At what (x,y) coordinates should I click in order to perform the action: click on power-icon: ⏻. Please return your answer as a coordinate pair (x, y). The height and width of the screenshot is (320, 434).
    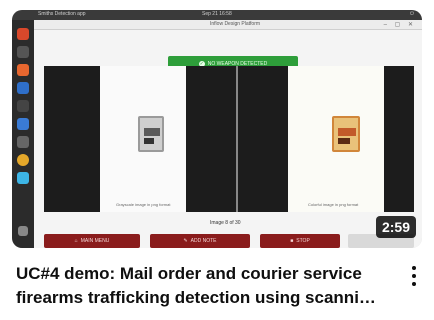
    Looking at the image, I should click on (412, 14).